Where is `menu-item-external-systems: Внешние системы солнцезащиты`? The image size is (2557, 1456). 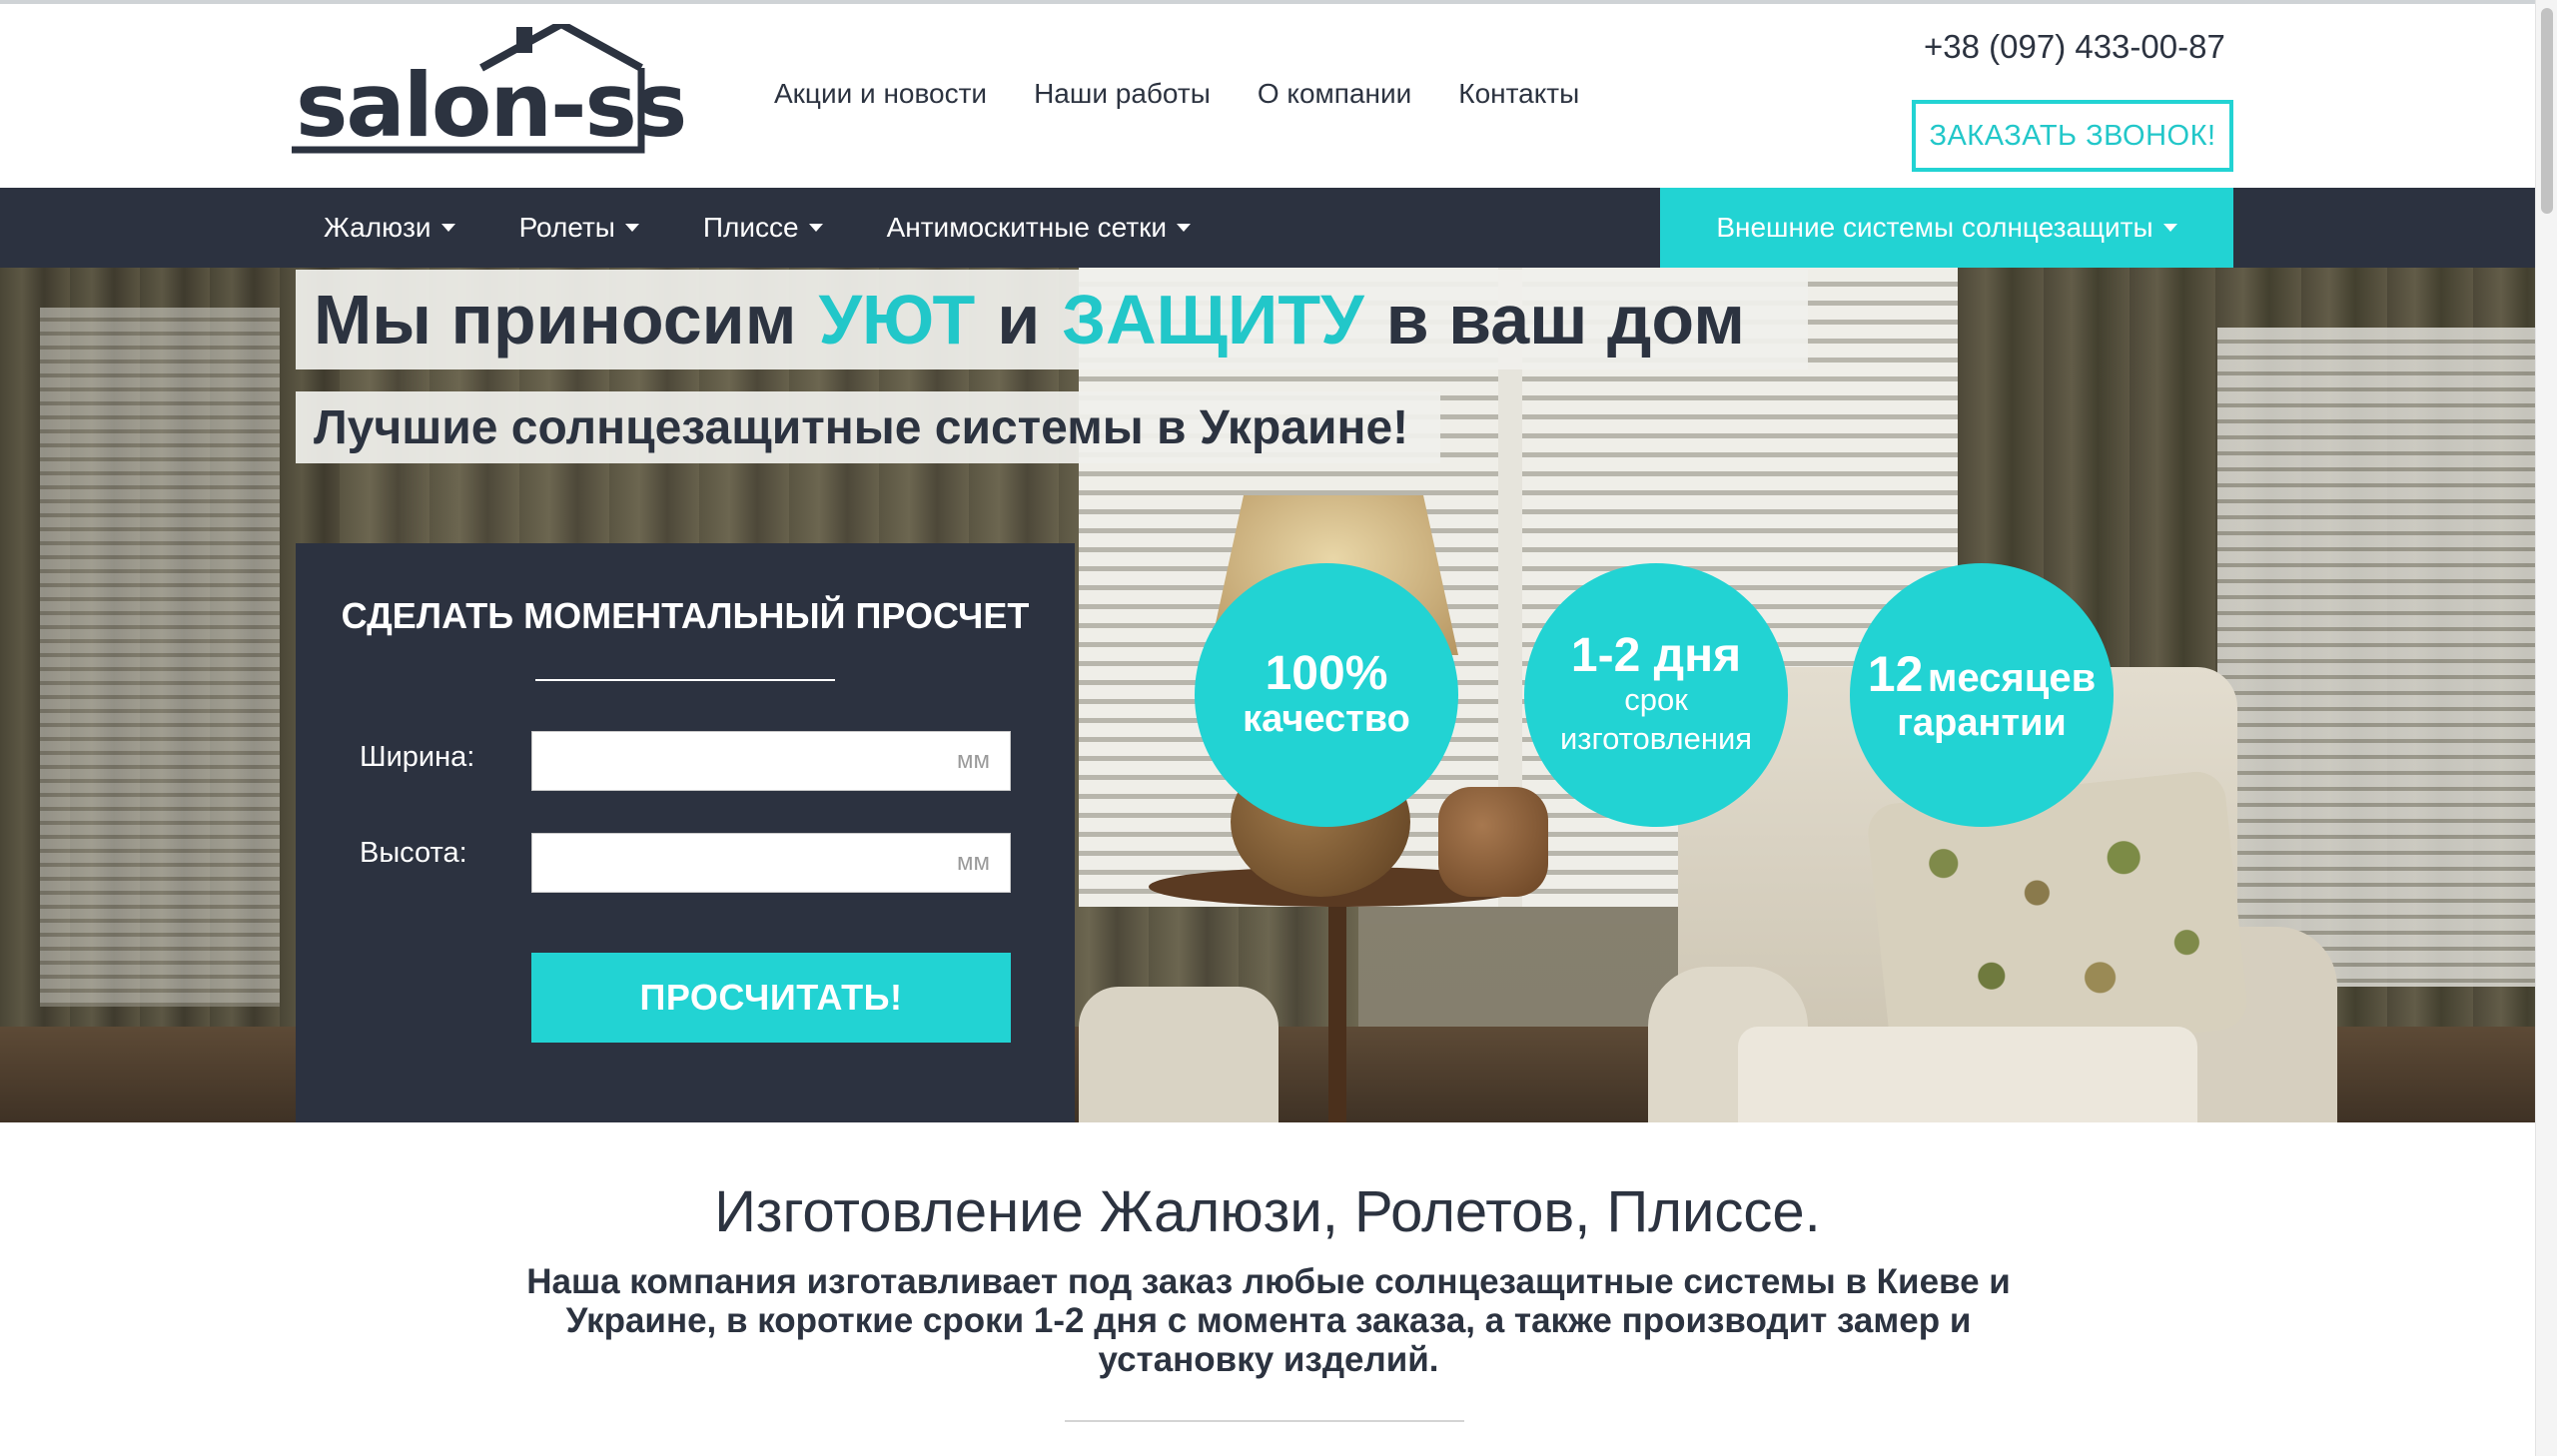 menu-item-external-systems: Внешние системы солнцезащиты is located at coordinates (1946, 228).